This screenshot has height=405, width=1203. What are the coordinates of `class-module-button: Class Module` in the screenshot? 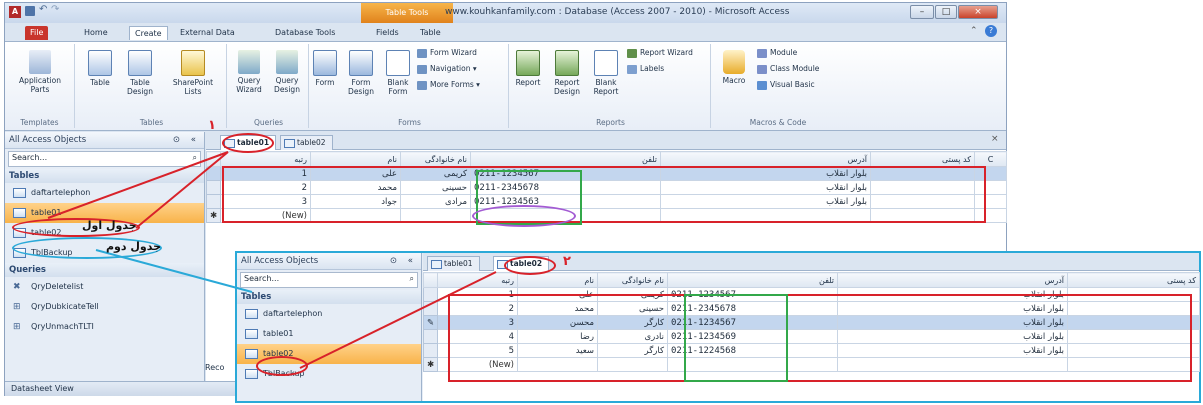 It's located at (788, 69).